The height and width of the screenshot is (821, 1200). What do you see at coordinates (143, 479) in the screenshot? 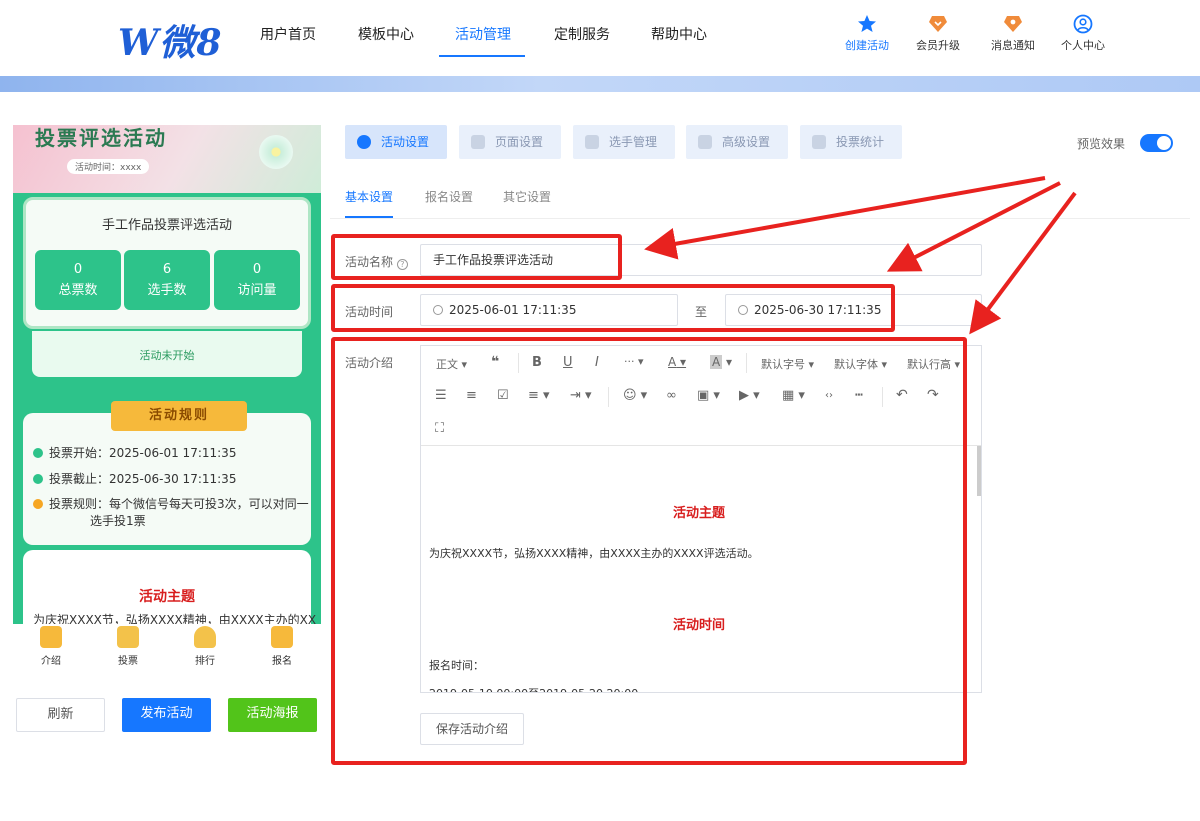
I see `rule-text: 投票截止：2025-06-30 17:11:35` at bounding box center [143, 479].